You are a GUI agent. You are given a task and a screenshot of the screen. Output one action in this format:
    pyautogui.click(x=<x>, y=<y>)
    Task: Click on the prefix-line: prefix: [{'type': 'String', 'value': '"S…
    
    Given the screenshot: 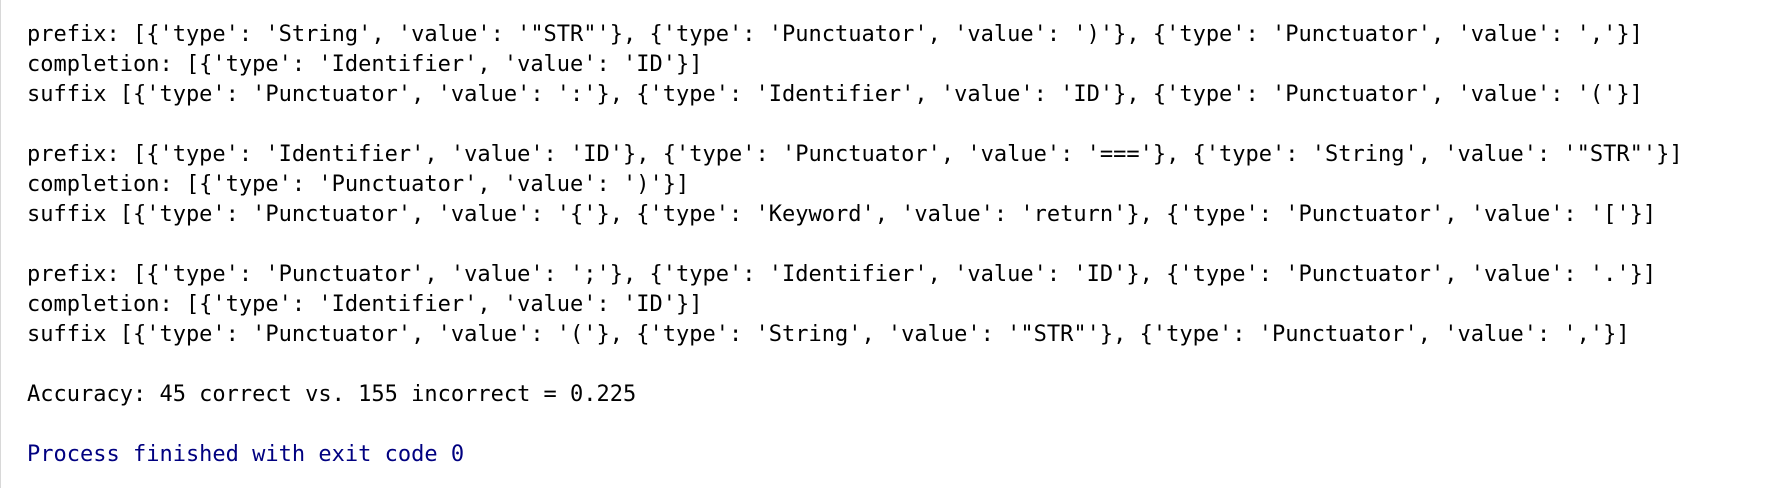 What is the action you would take?
    pyautogui.click(x=835, y=34)
    